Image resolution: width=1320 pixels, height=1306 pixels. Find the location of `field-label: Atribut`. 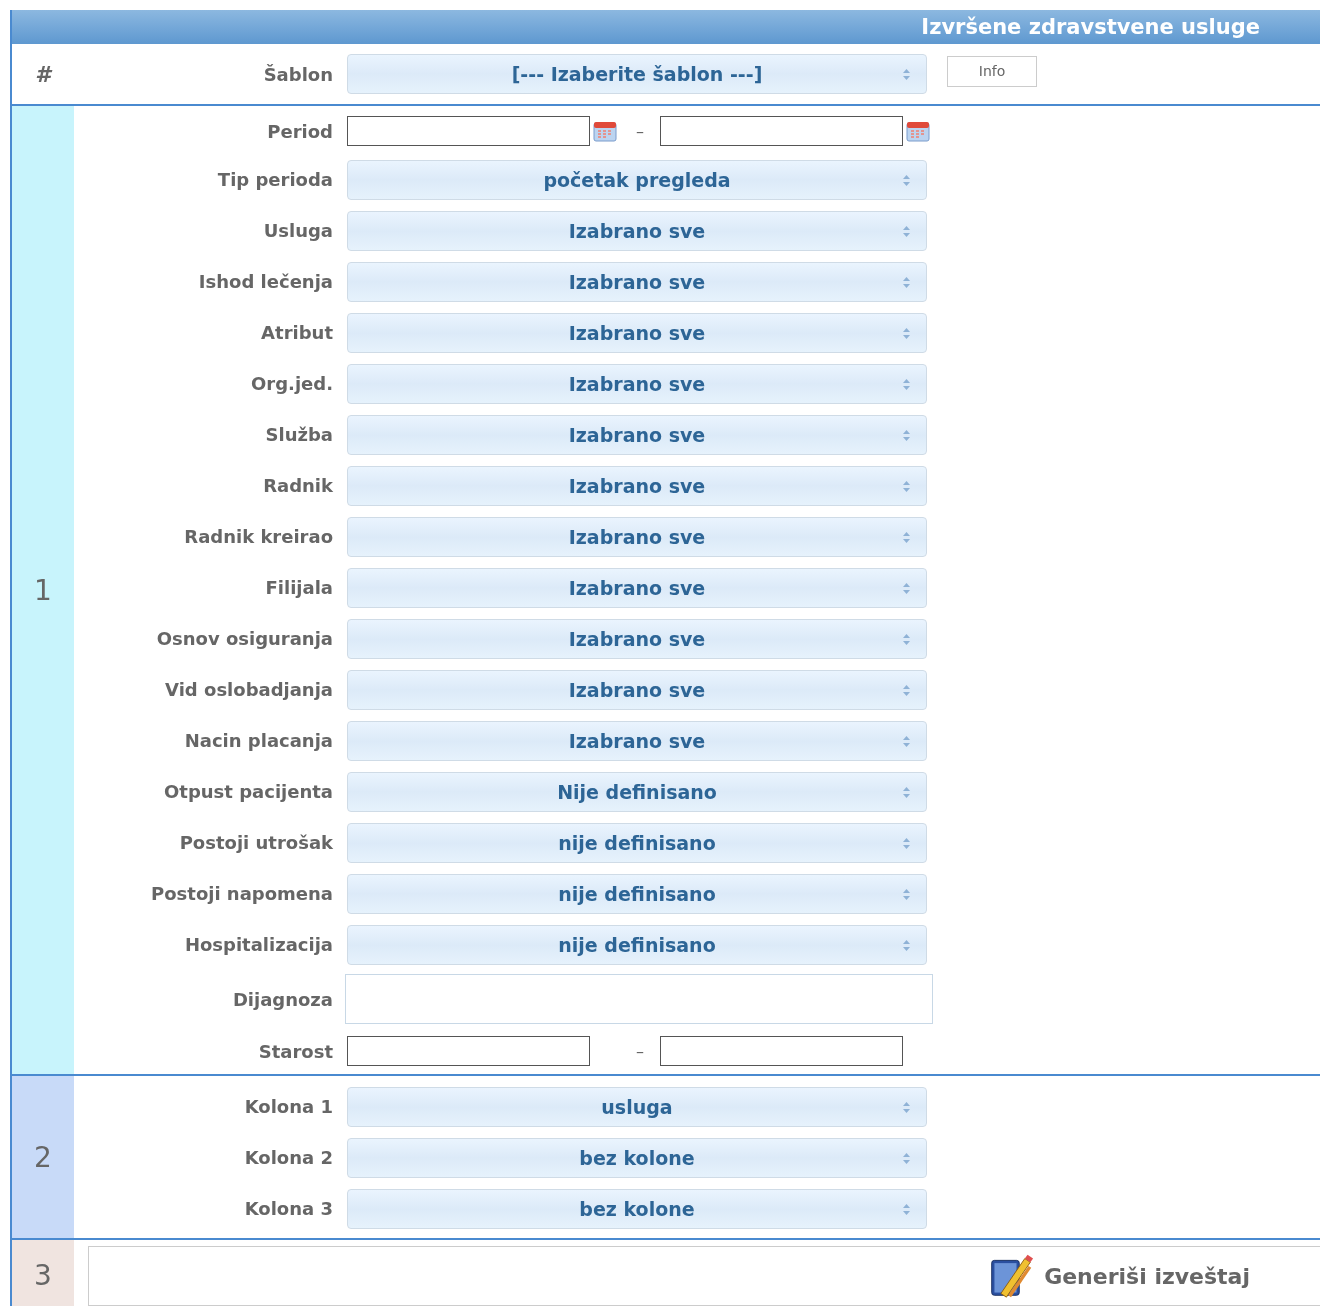

field-label: Atribut is located at coordinates (297, 332).